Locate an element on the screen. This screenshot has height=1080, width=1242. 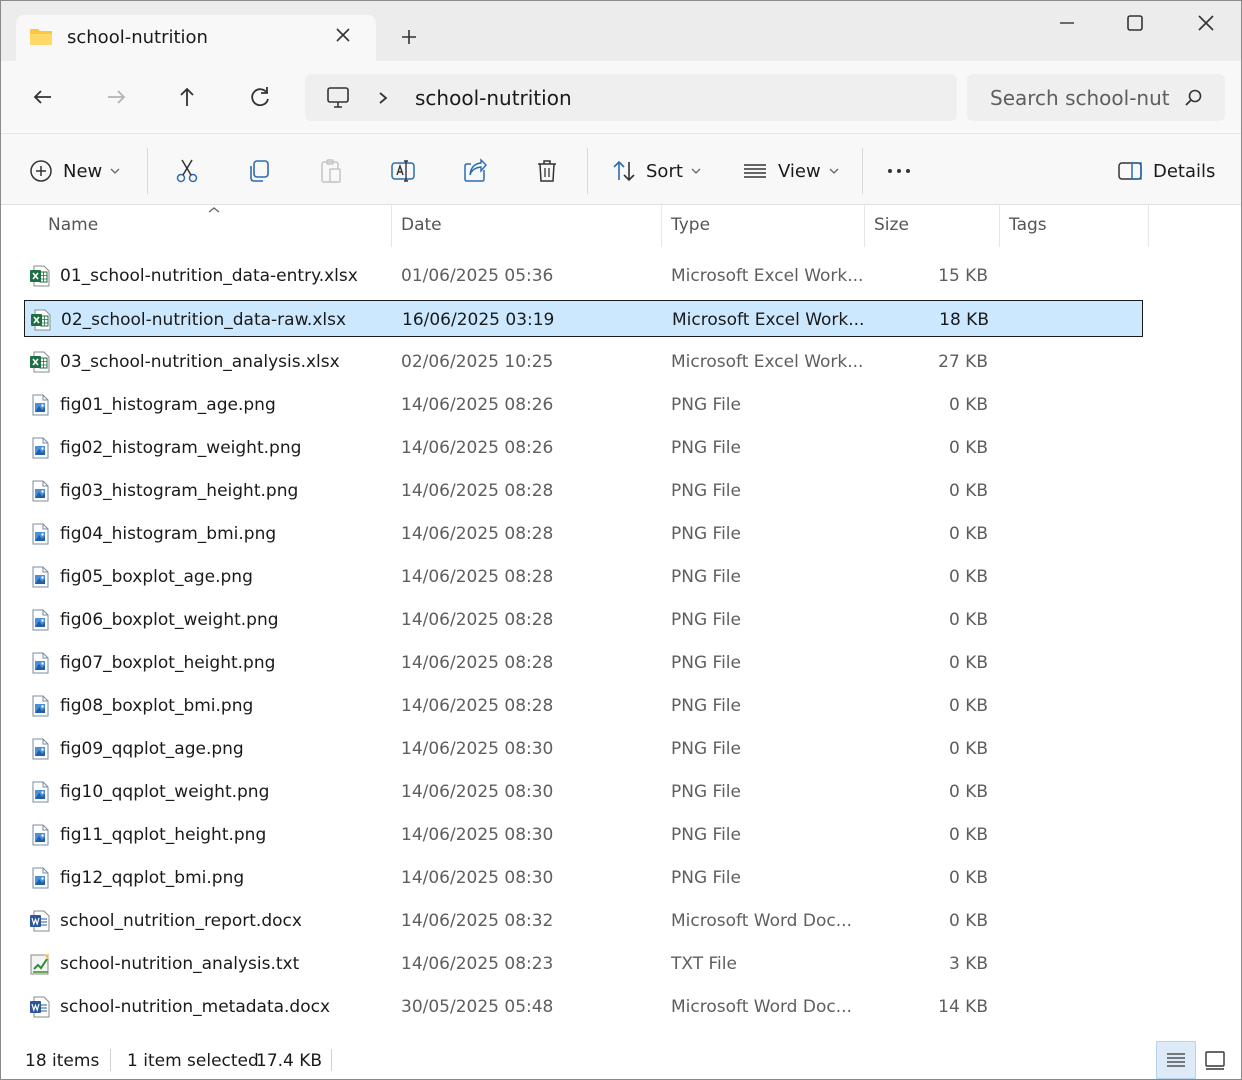
search-input: Search school-nut is located at coordinates (1080, 98).